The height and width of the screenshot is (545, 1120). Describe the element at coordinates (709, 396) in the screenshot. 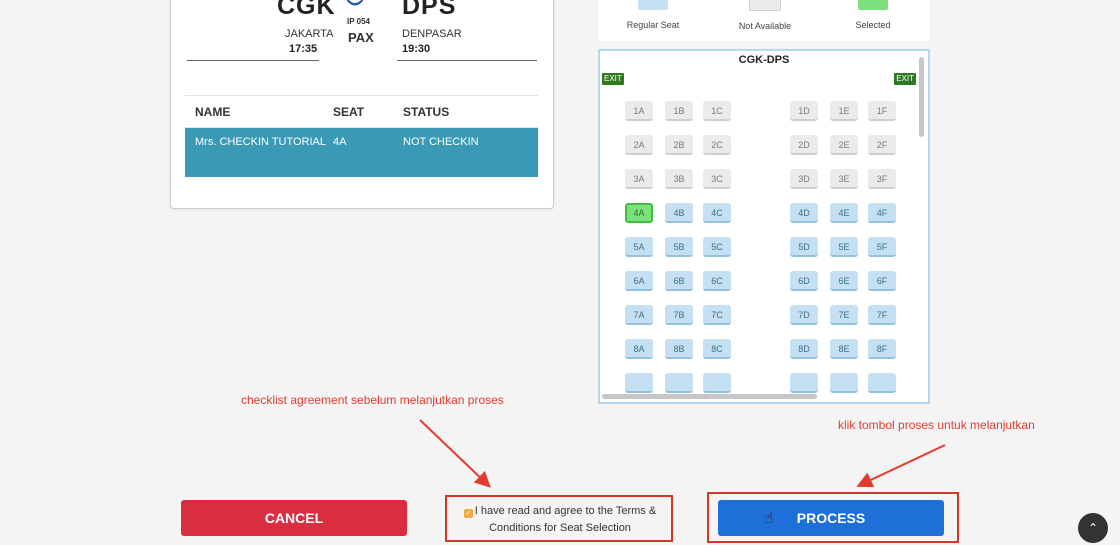

I see `seat-map-horizontal-scrollbar` at that location.